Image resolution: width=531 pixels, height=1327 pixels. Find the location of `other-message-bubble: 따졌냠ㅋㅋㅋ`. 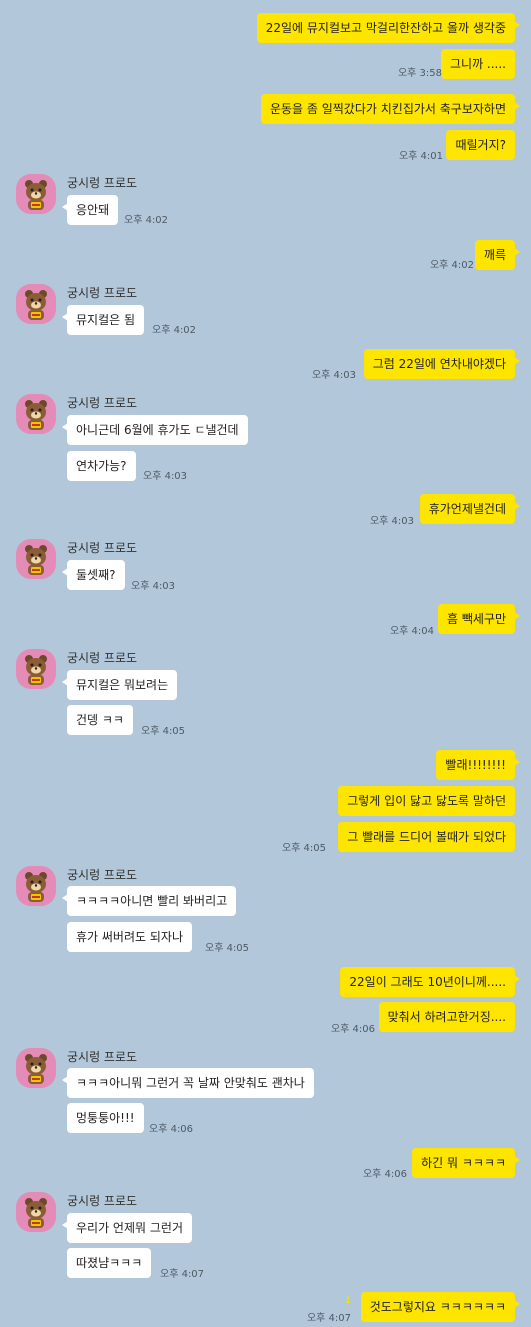

other-message-bubble: 따졌냠ㅋㅋㅋ is located at coordinates (109, 1263).